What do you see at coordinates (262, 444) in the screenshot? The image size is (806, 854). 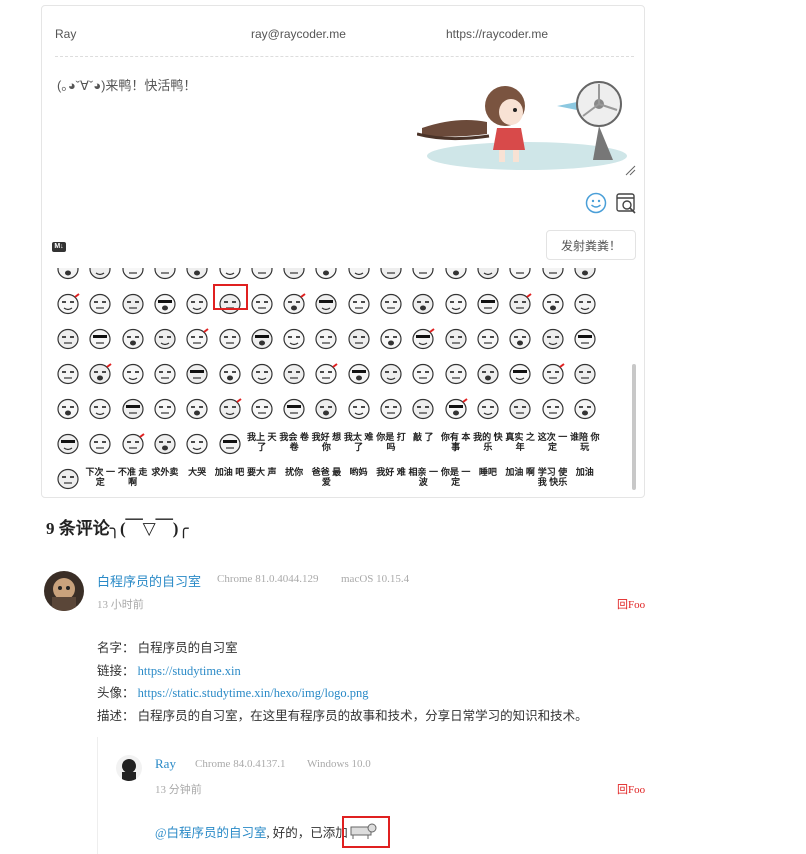 I see `emoji-text-sticker: 我上 天了` at bounding box center [262, 444].